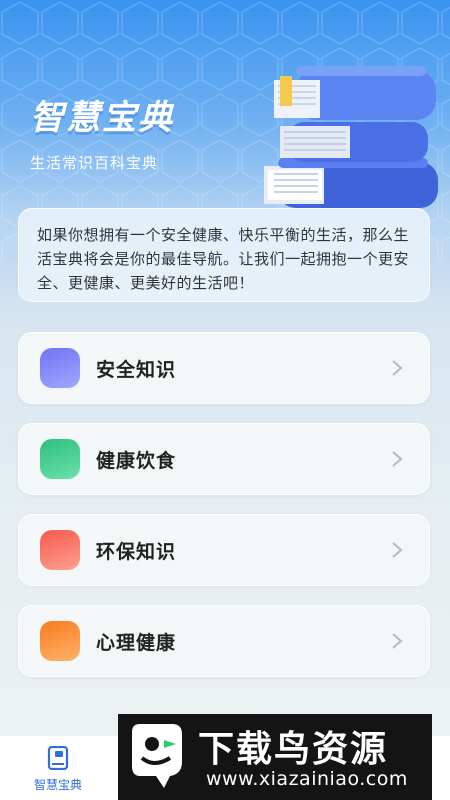  Describe the element at coordinates (224, 550) in the screenshot. I see `menu-item-eco: 环保知识` at that location.